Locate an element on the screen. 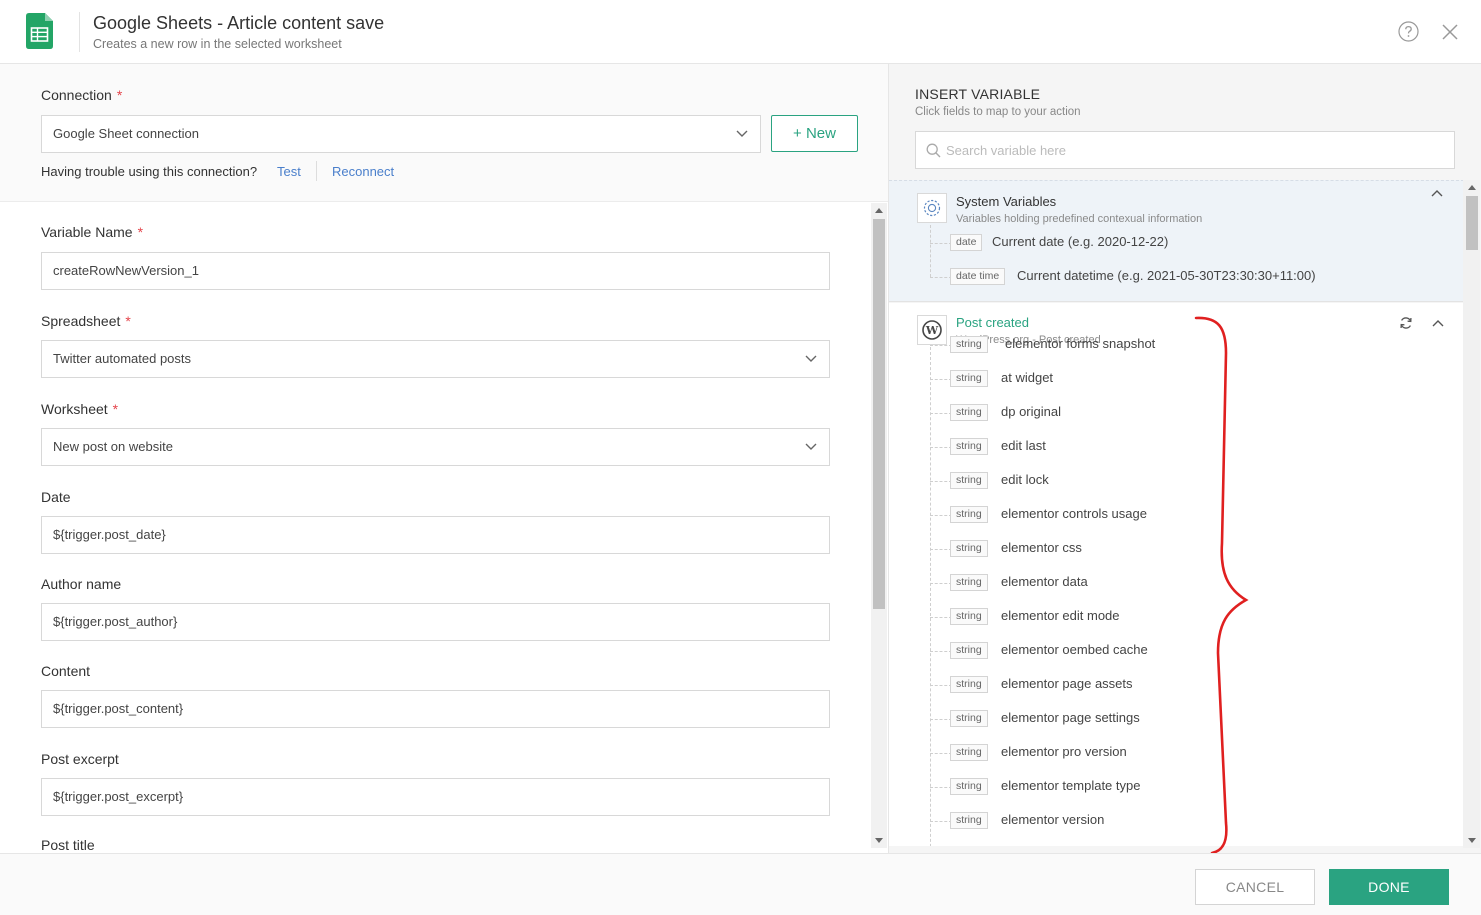 This screenshot has height=915, width=1481. content-label: Content is located at coordinates (66, 671).